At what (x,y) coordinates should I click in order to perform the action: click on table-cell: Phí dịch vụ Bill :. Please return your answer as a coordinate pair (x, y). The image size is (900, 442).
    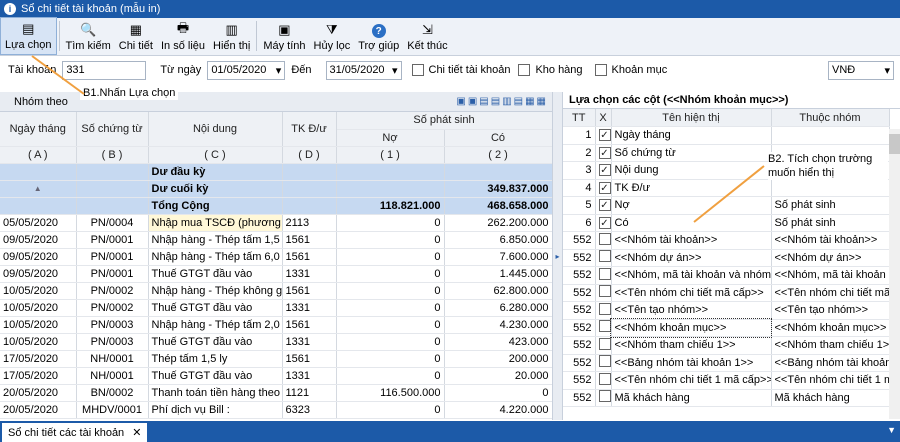
    Looking at the image, I should click on (215, 410).